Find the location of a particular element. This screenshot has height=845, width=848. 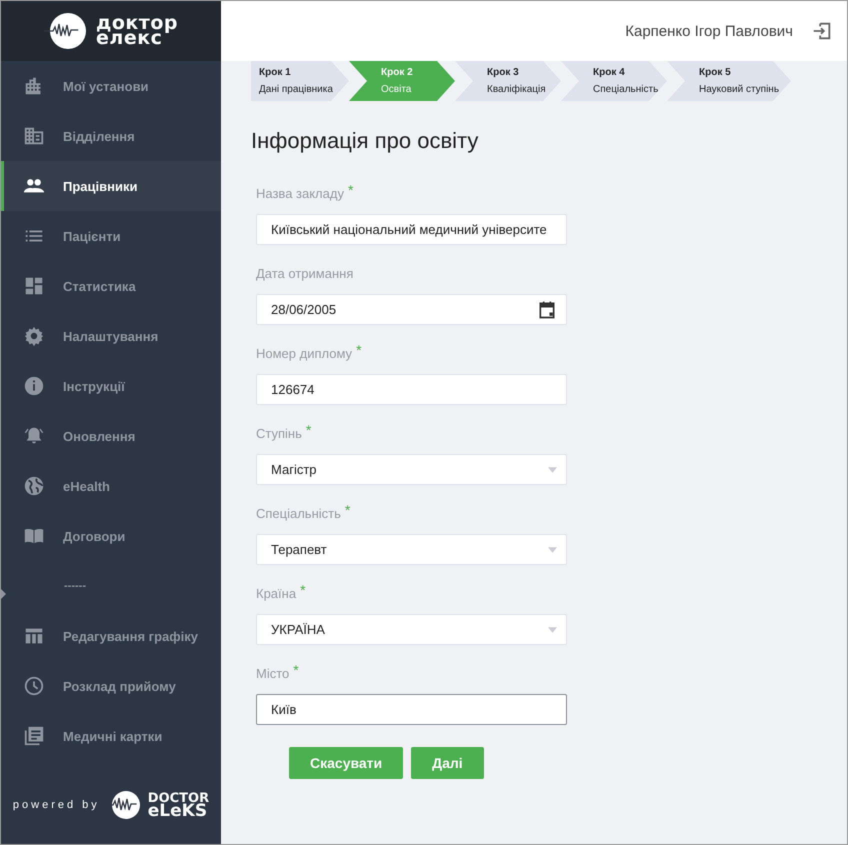

step-tab: Крок 1 Дані працівника is located at coordinates (300, 81).